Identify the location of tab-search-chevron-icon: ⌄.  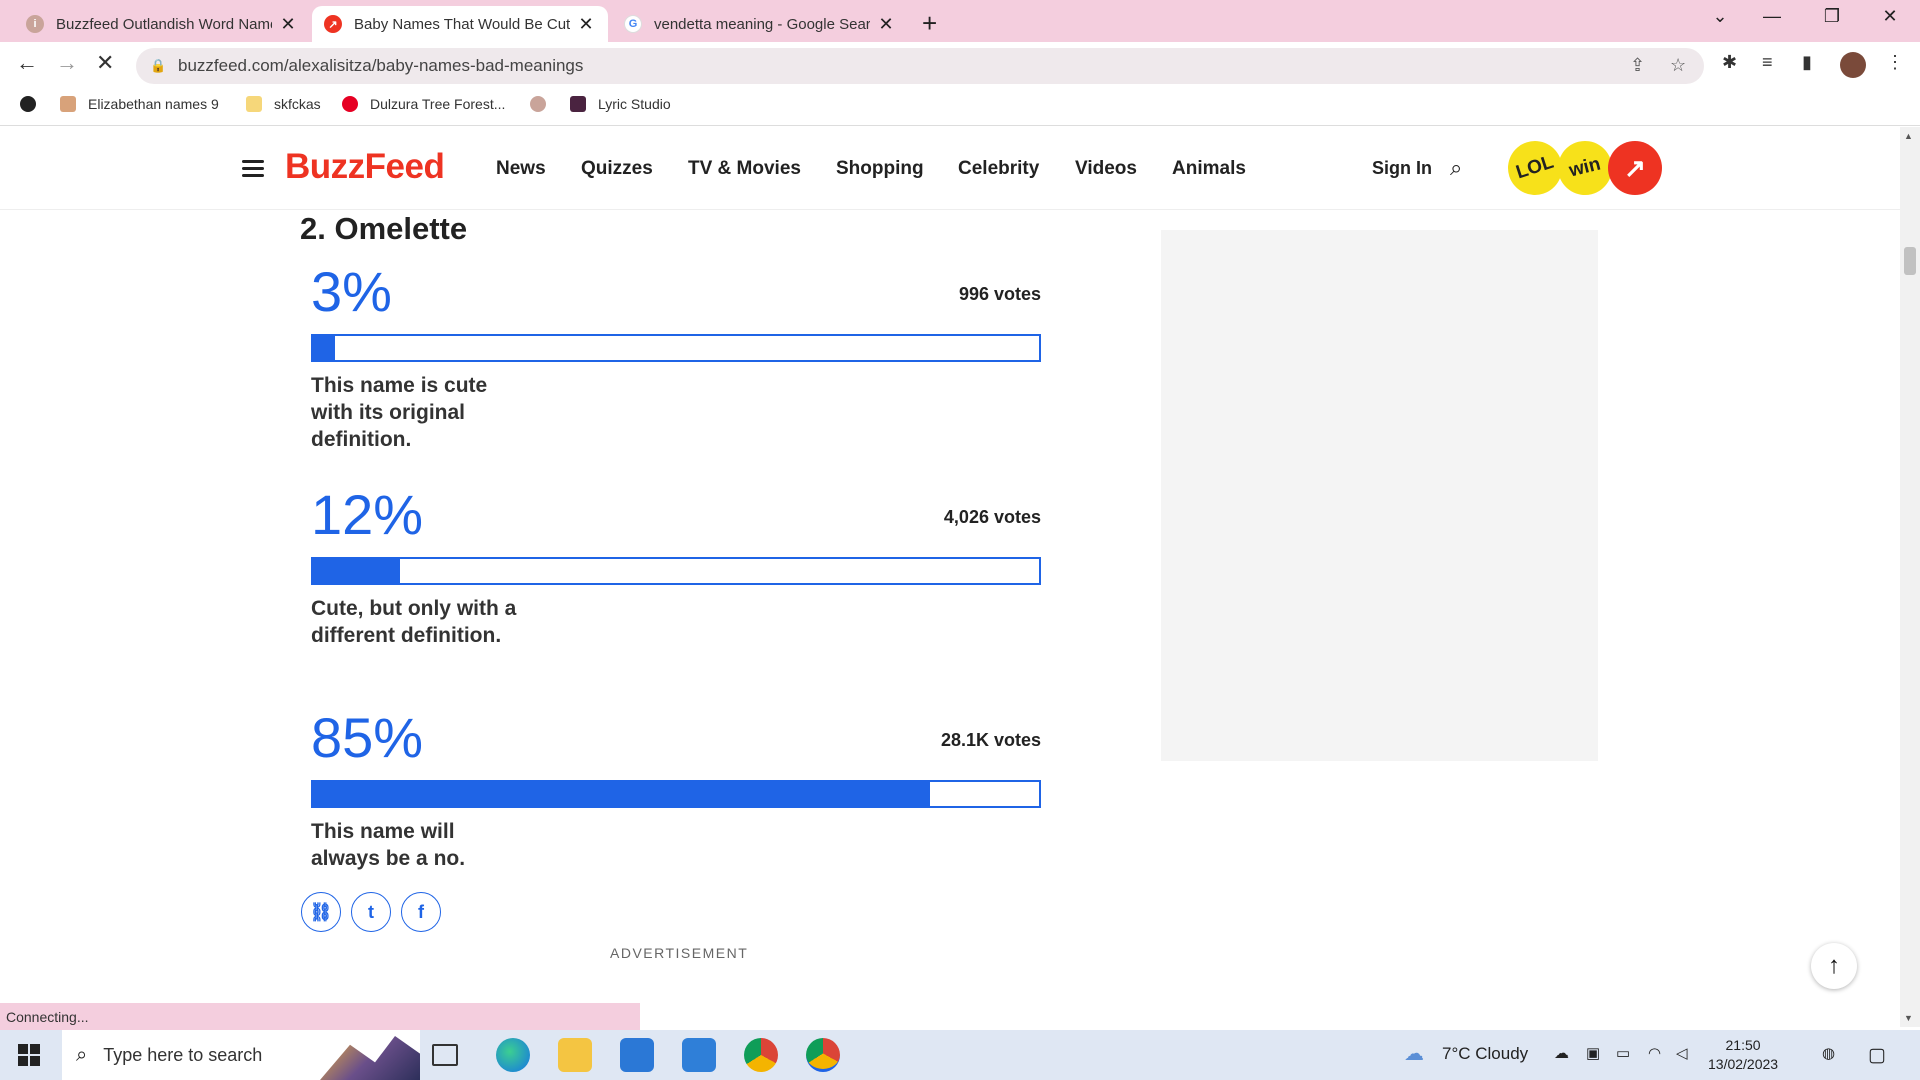
(1720, 16).